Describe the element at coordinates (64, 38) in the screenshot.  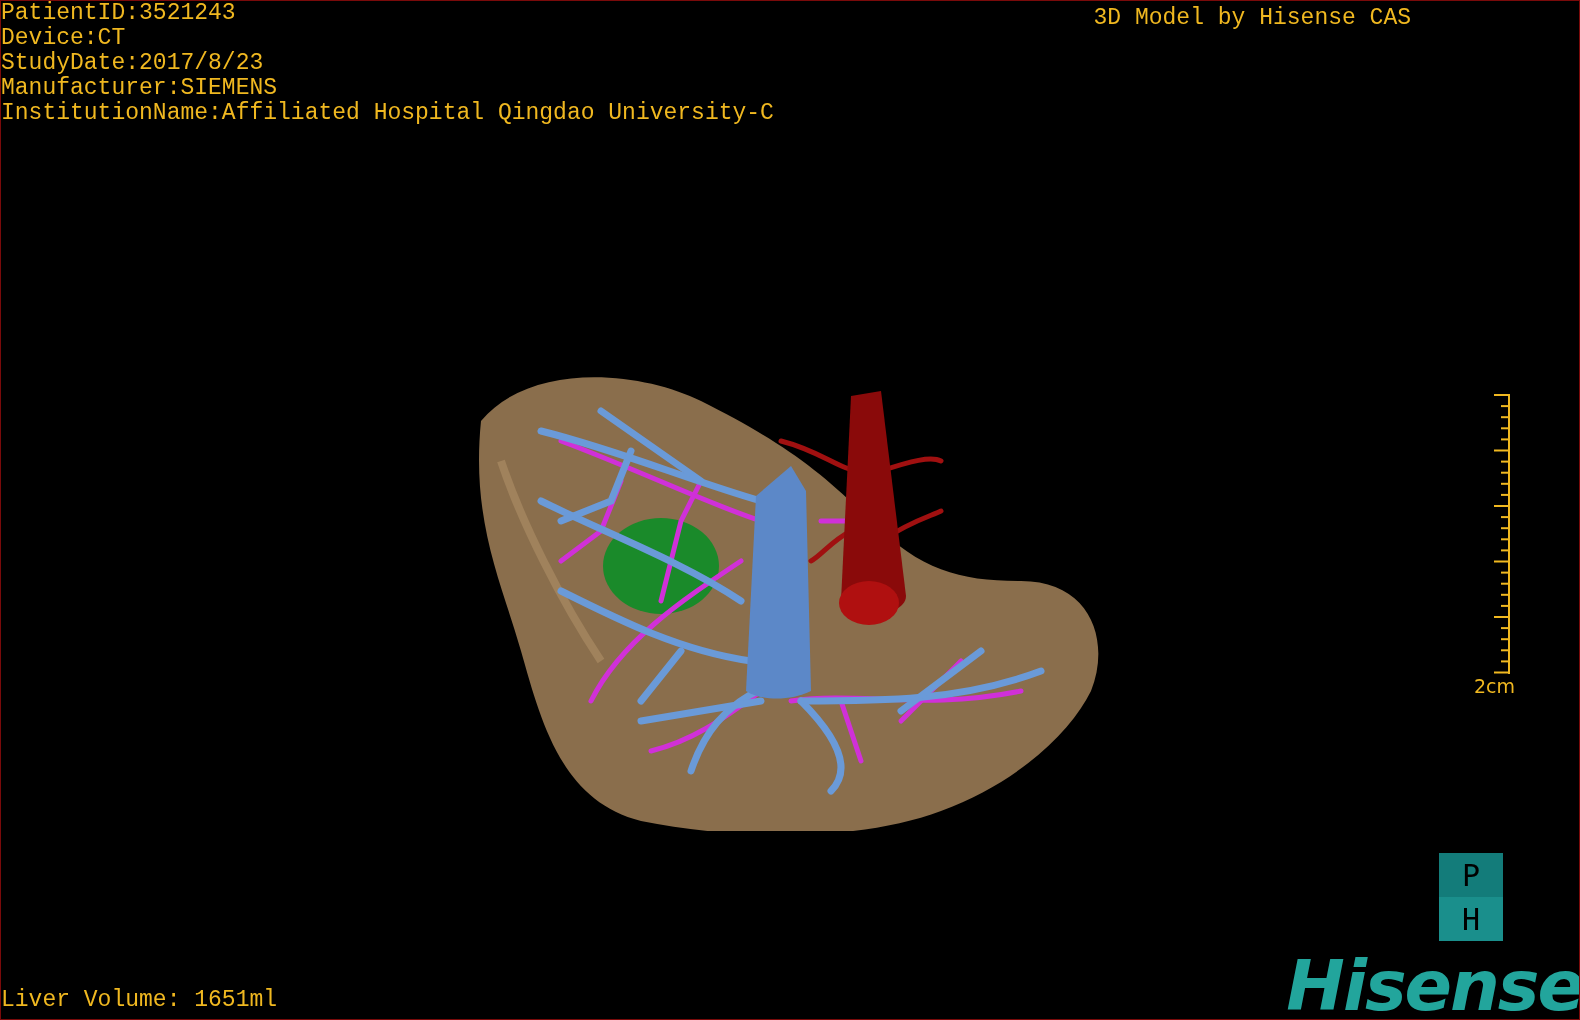
I see `info-text: Device:CT` at that location.